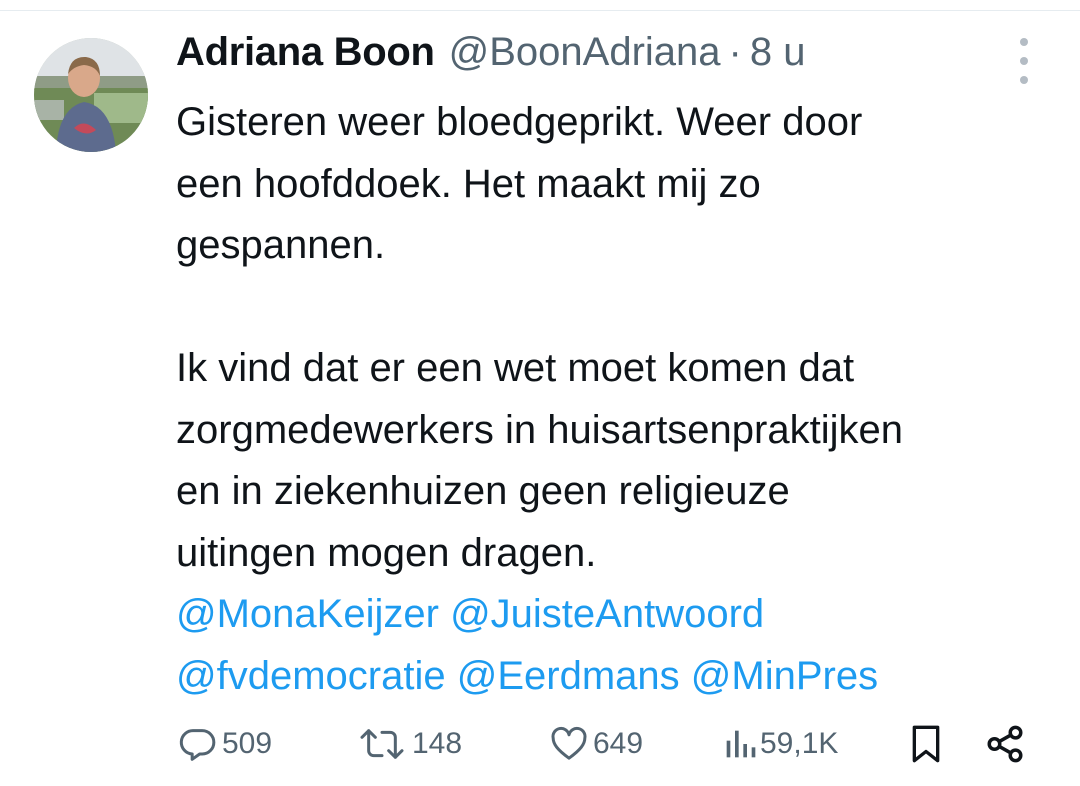 Image resolution: width=1080 pixels, height=786 pixels. I want to click on like-button: 649, so click(595, 744).